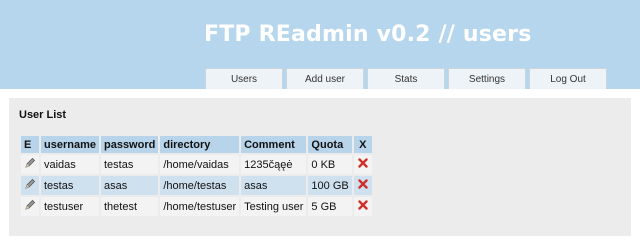 This screenshot has width=640, height=244. What do you see at coordinates (330, 144) in the screenshot?
I see `col-header-quota: Quota` at bounding box center [330, 144].